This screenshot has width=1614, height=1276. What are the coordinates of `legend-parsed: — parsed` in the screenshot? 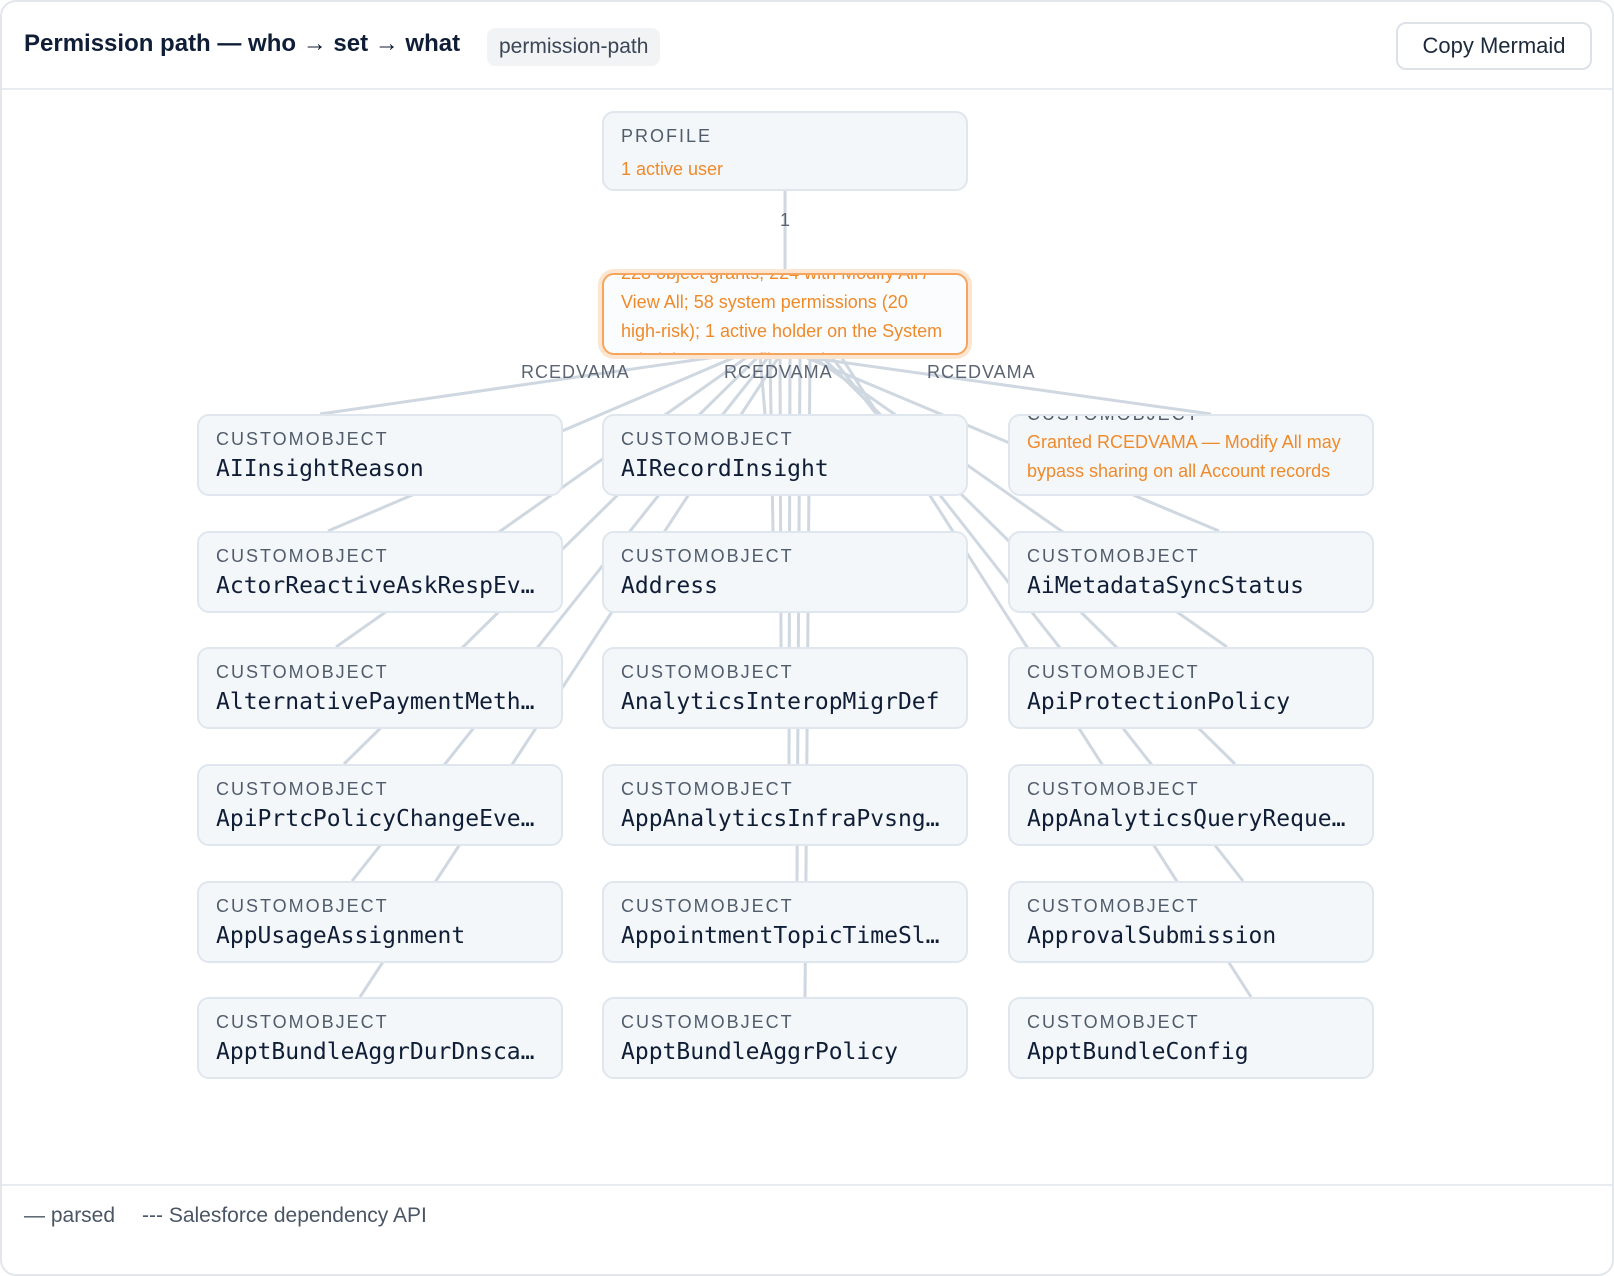 It's located at (70, 1215).